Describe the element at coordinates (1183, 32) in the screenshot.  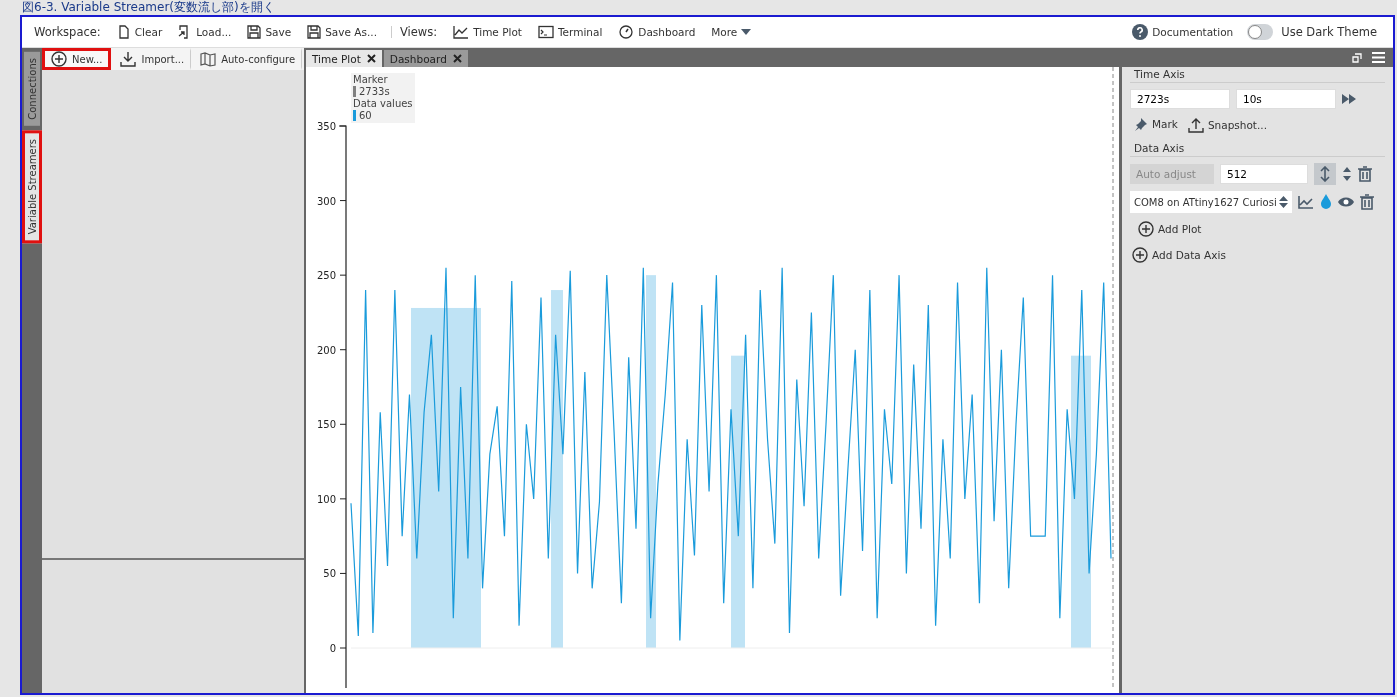
I see `documentation-link: Documentation` at that location.